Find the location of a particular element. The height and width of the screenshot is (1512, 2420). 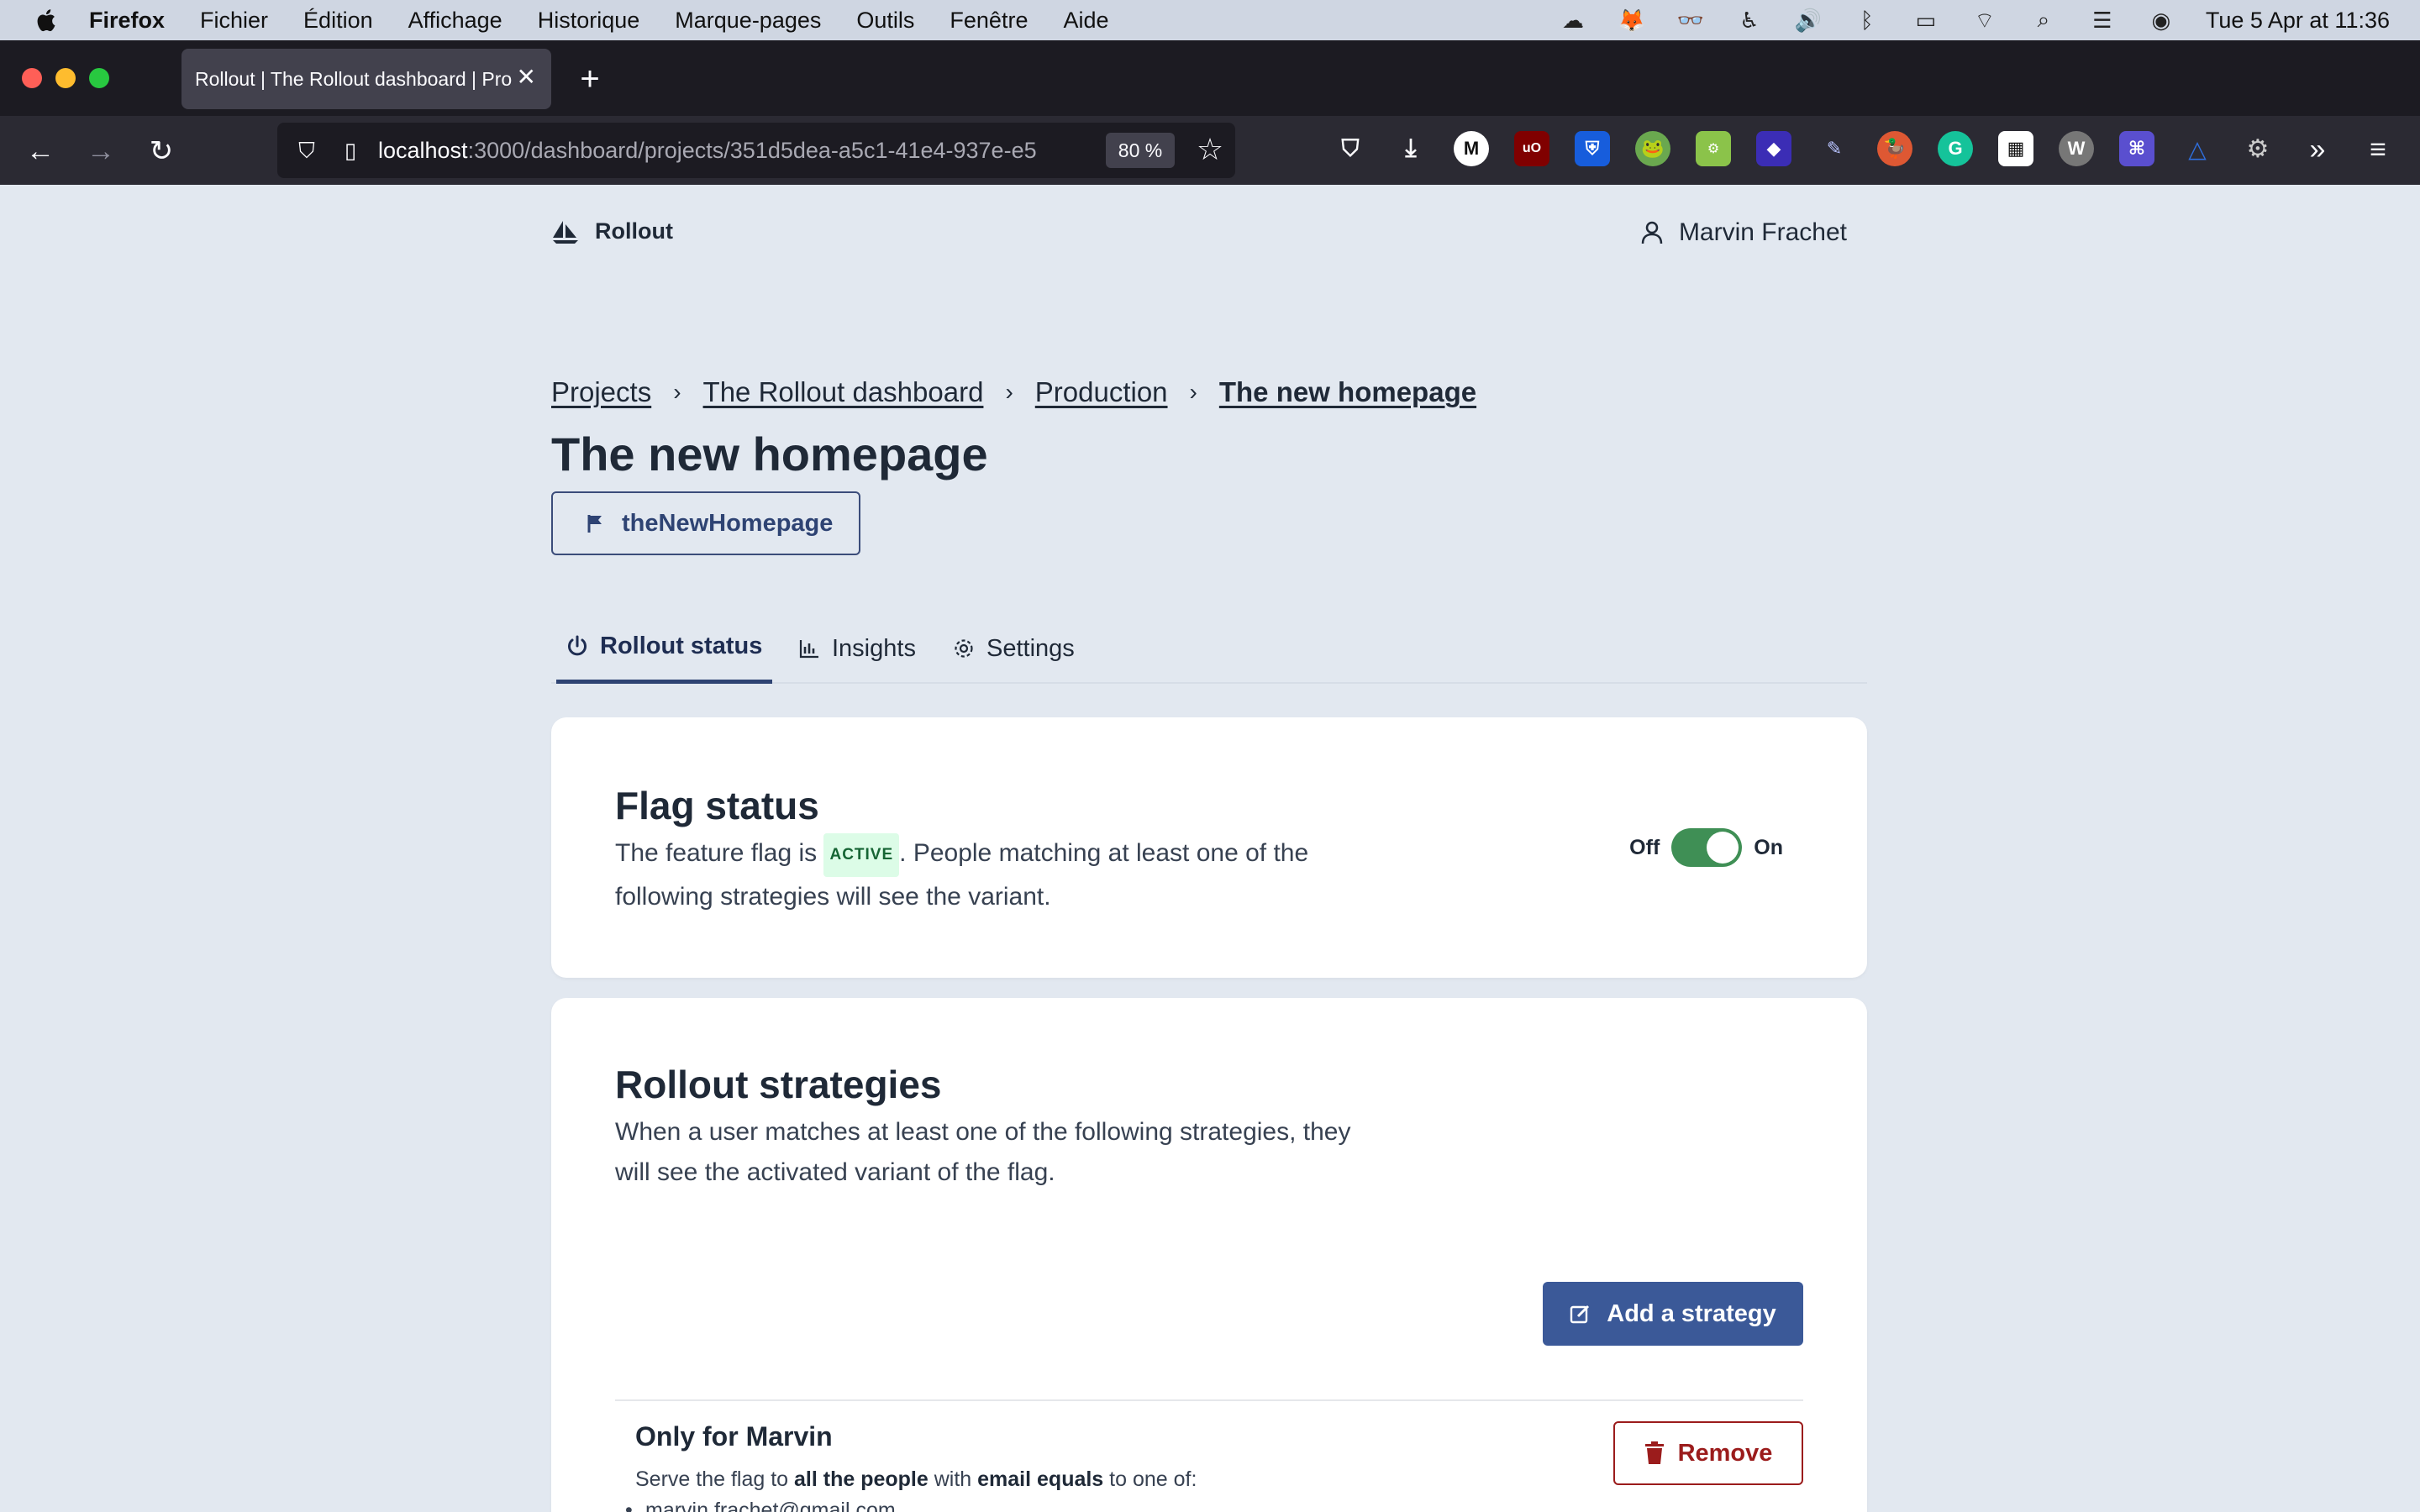

brand-name: Rollout is located at coordinates (634, 231).